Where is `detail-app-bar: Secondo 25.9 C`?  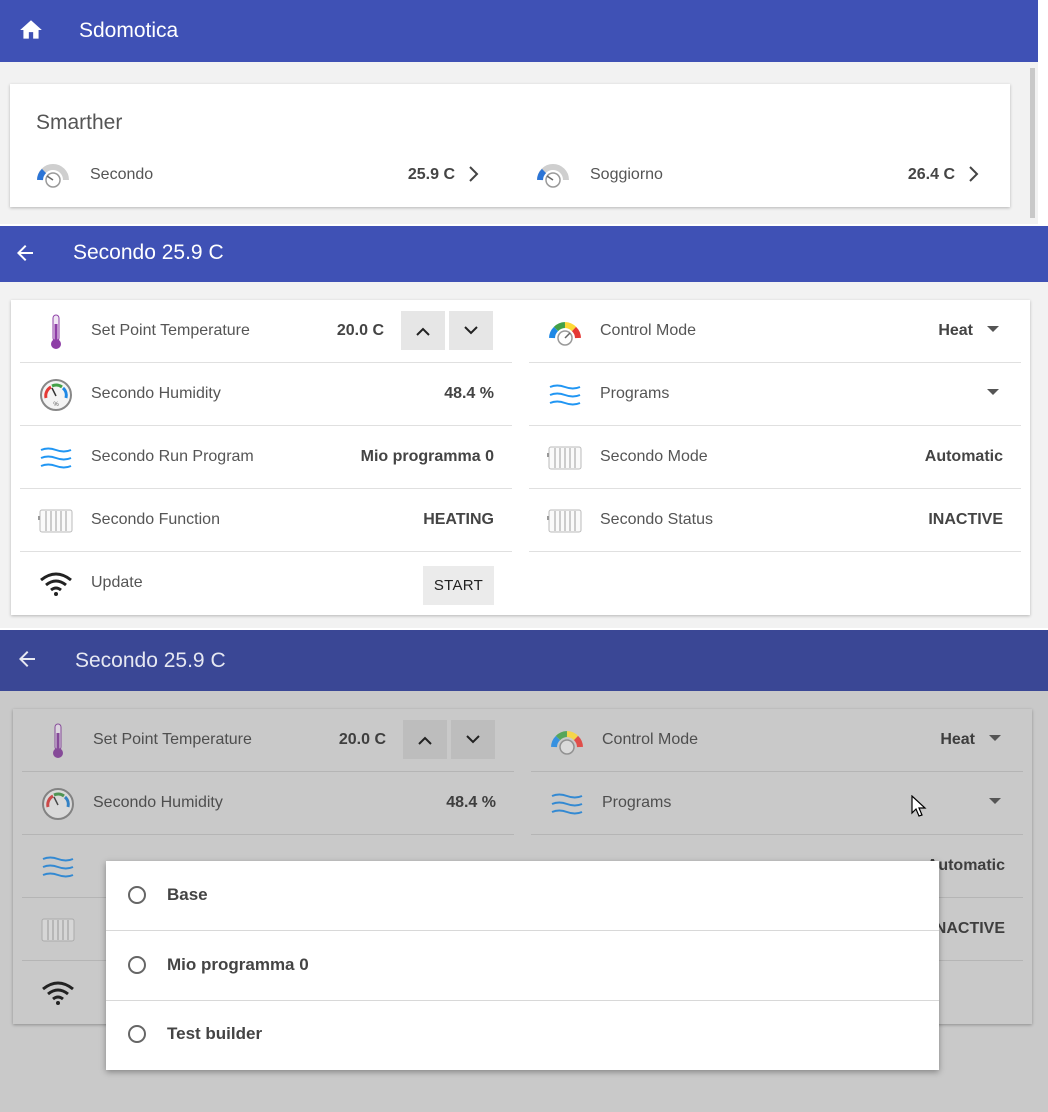
detail-app-bar: Secondo 25.9 C is located at coordinates (524, 254).